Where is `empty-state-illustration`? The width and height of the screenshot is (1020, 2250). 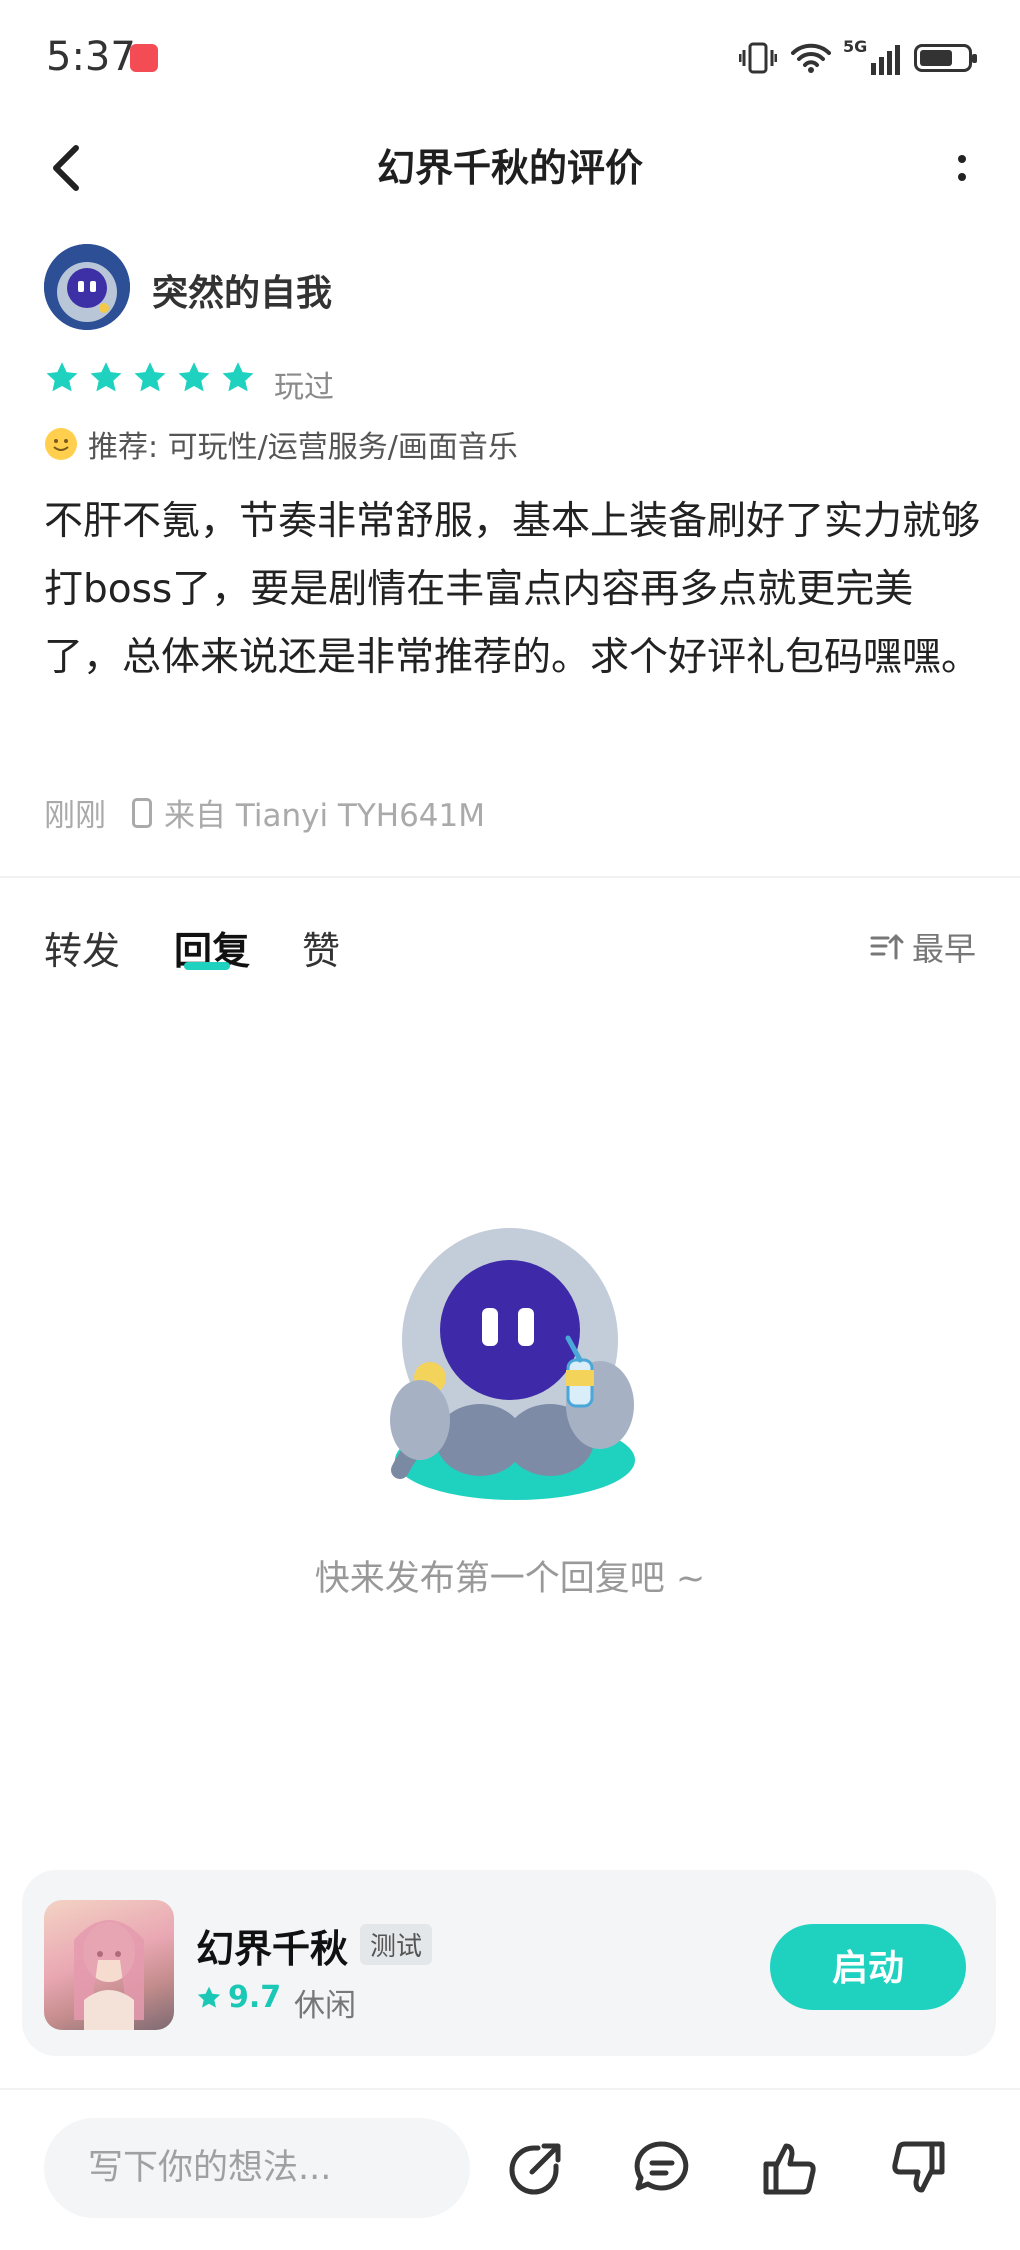 empty-state-illustration is located at coordinates (515, 1370).